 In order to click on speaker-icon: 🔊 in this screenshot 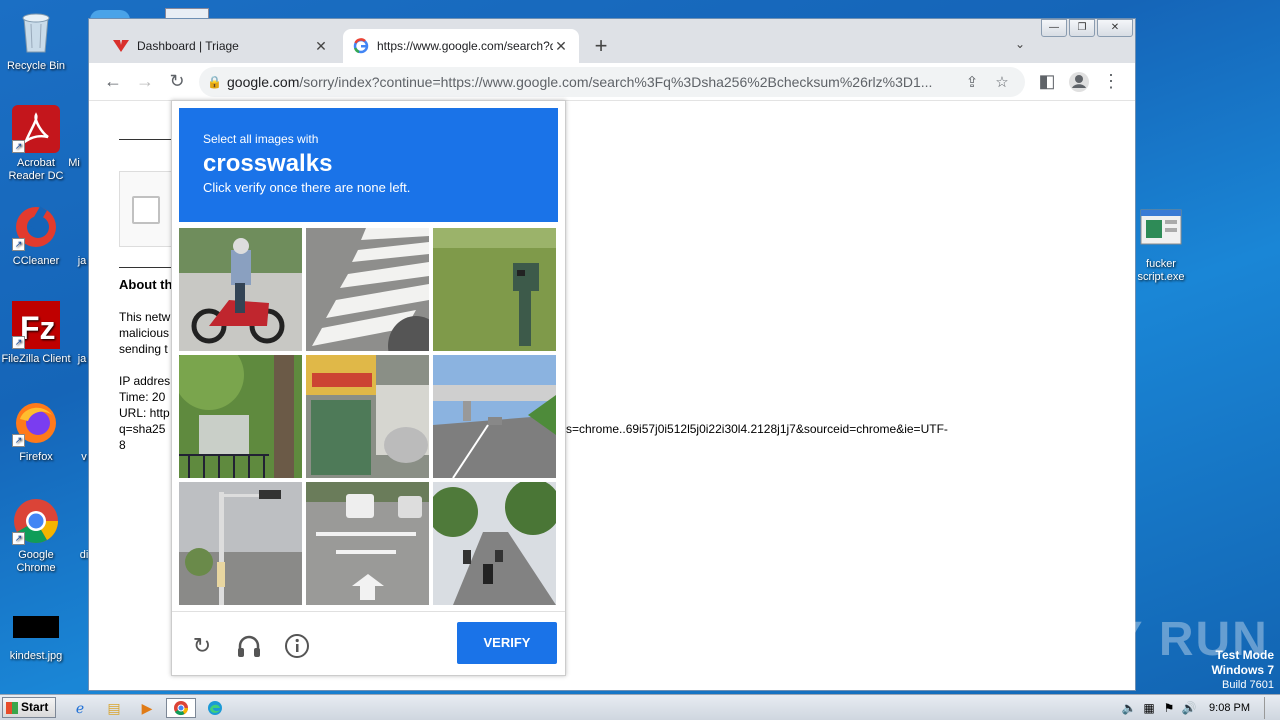, I will do `click(1189, 708)`.